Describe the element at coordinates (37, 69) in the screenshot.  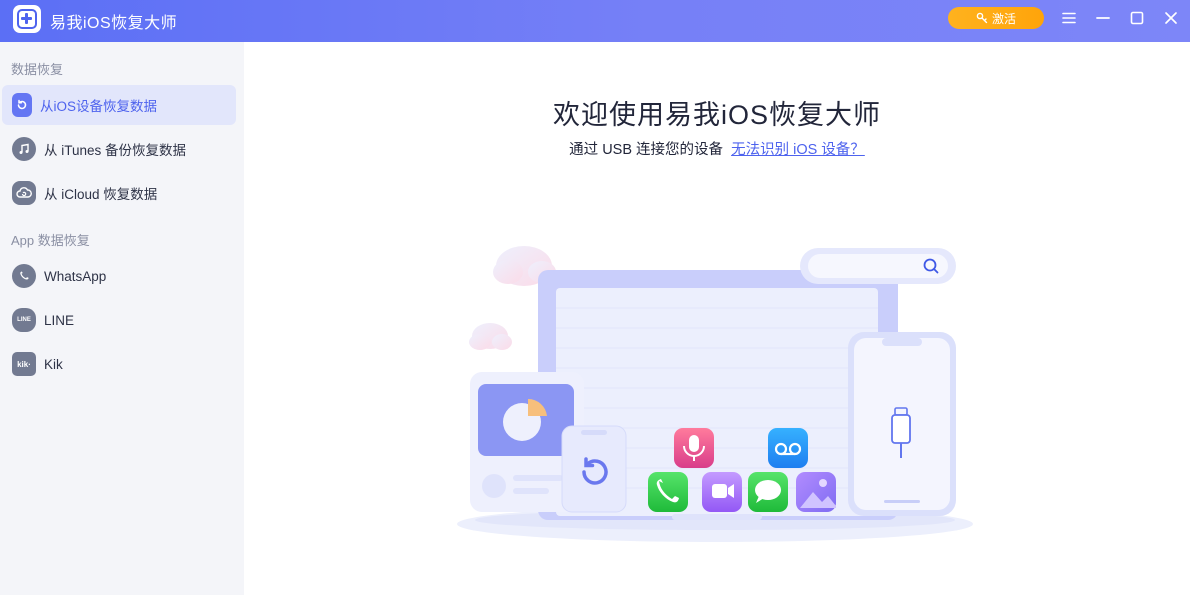
I see `data-recovery-section-title: 数据恢复` at that location.